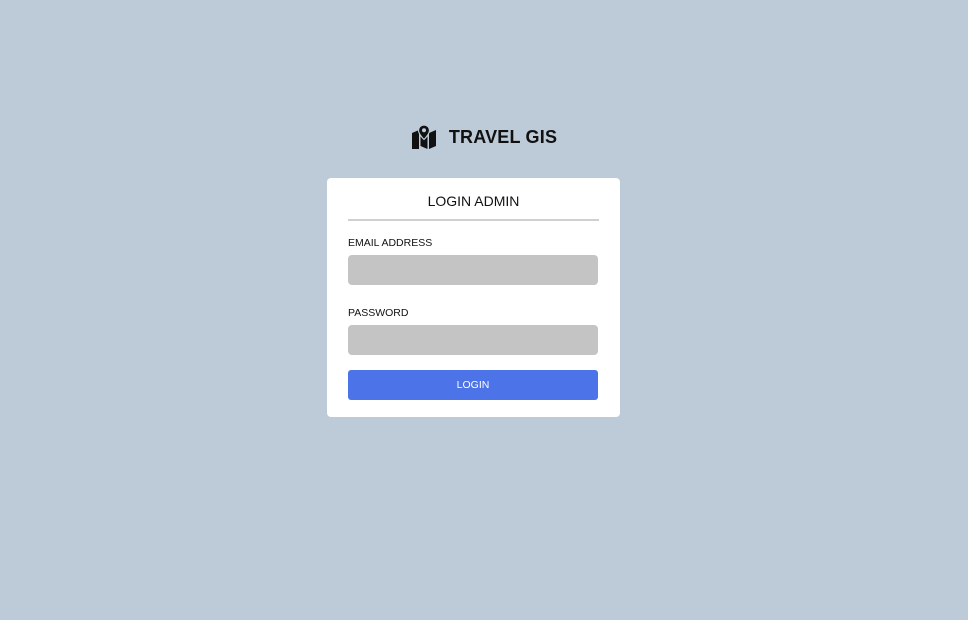 This screenshot has height=620, width=968. What do you see at coordinates (473, 340) in the screenshot?
I see `password-field` at bounding box center [473, 340].